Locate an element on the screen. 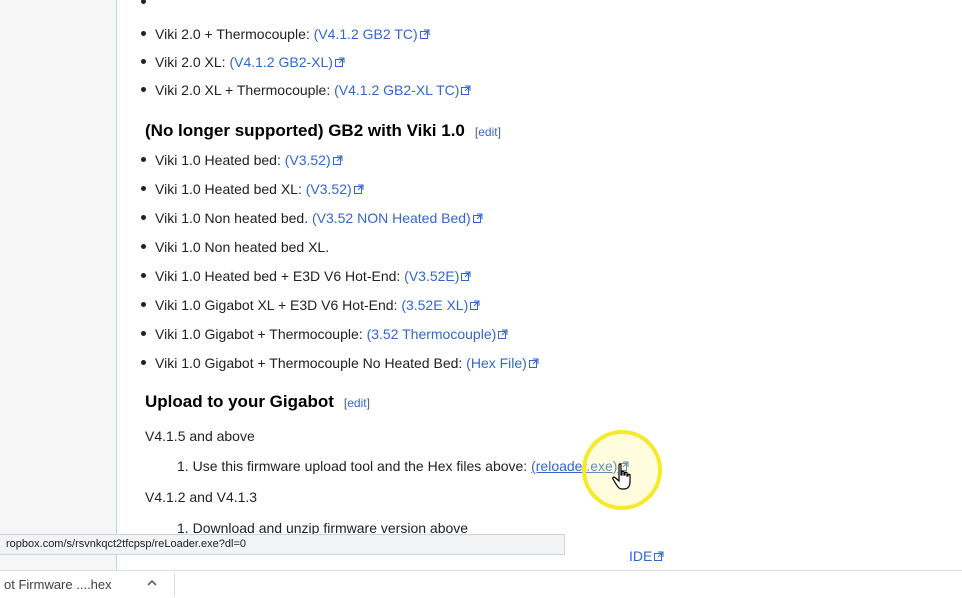 The height and width of the screenshot is (598, 962). list-item: Viki 2.0 XL: (V4.1.2 GB2-XL) is located at coordinates (243, 62).